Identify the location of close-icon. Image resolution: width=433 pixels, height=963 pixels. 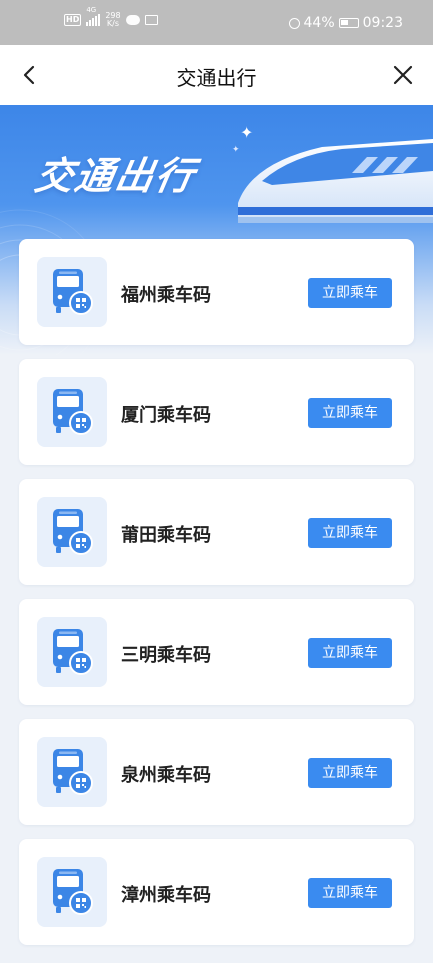
(403, 75).